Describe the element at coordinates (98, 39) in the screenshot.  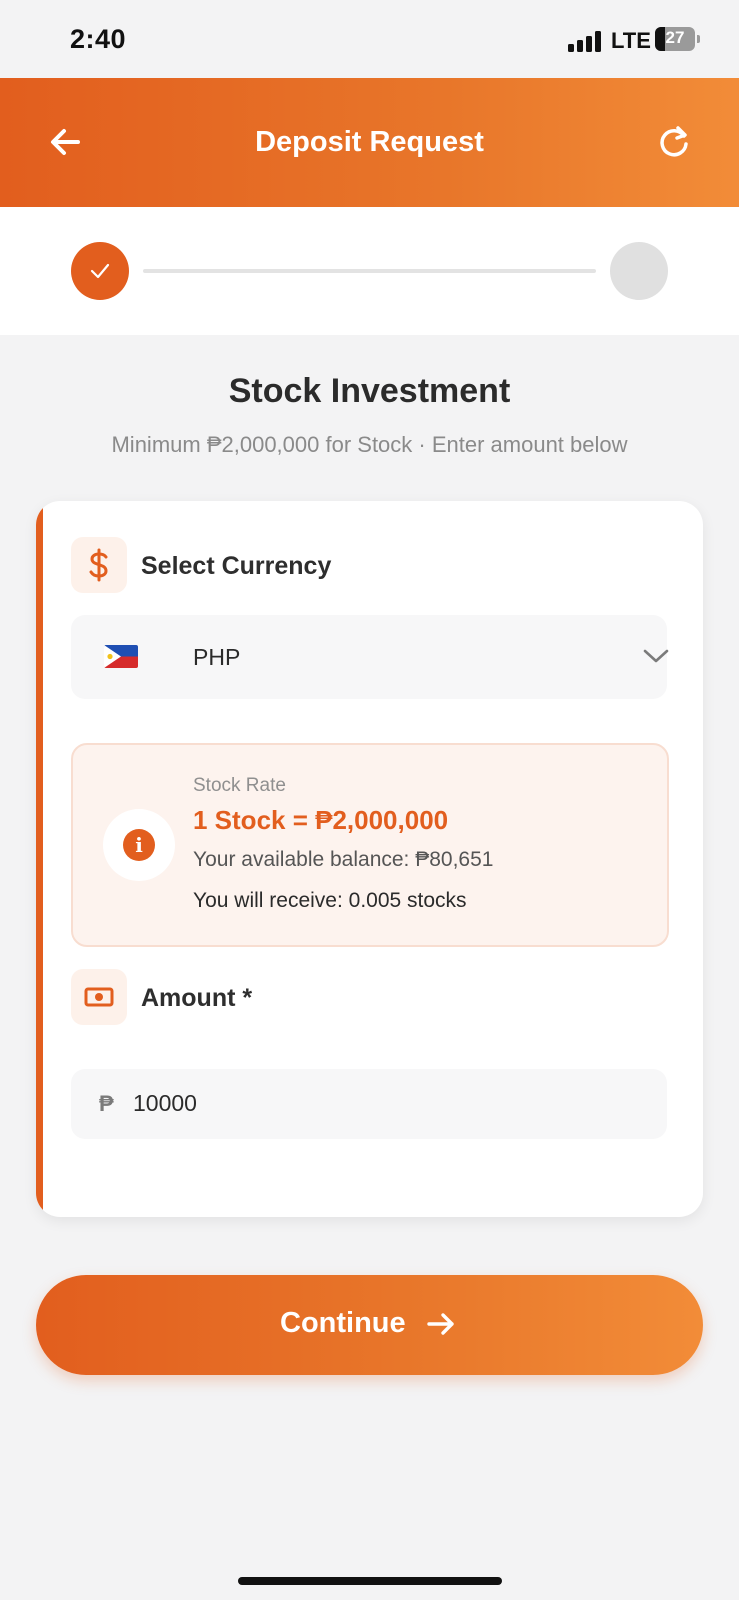
I see `status-time: 2:40` at that location.